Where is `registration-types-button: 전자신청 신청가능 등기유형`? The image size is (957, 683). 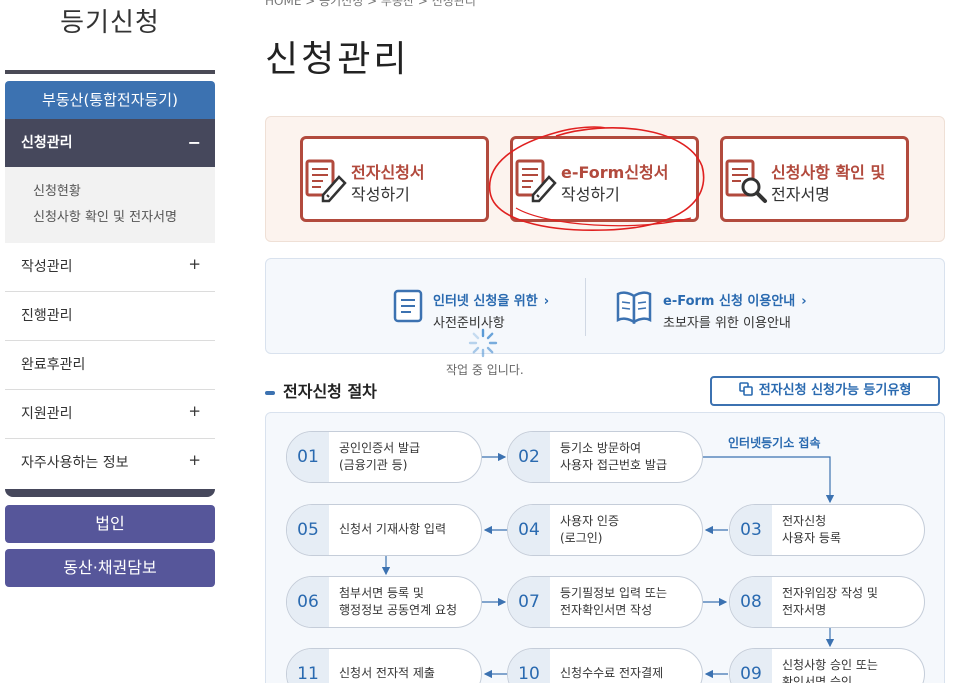 registration-types-button: 전자신청 신청가능 등기유형 is located at coordinates (825, 391).